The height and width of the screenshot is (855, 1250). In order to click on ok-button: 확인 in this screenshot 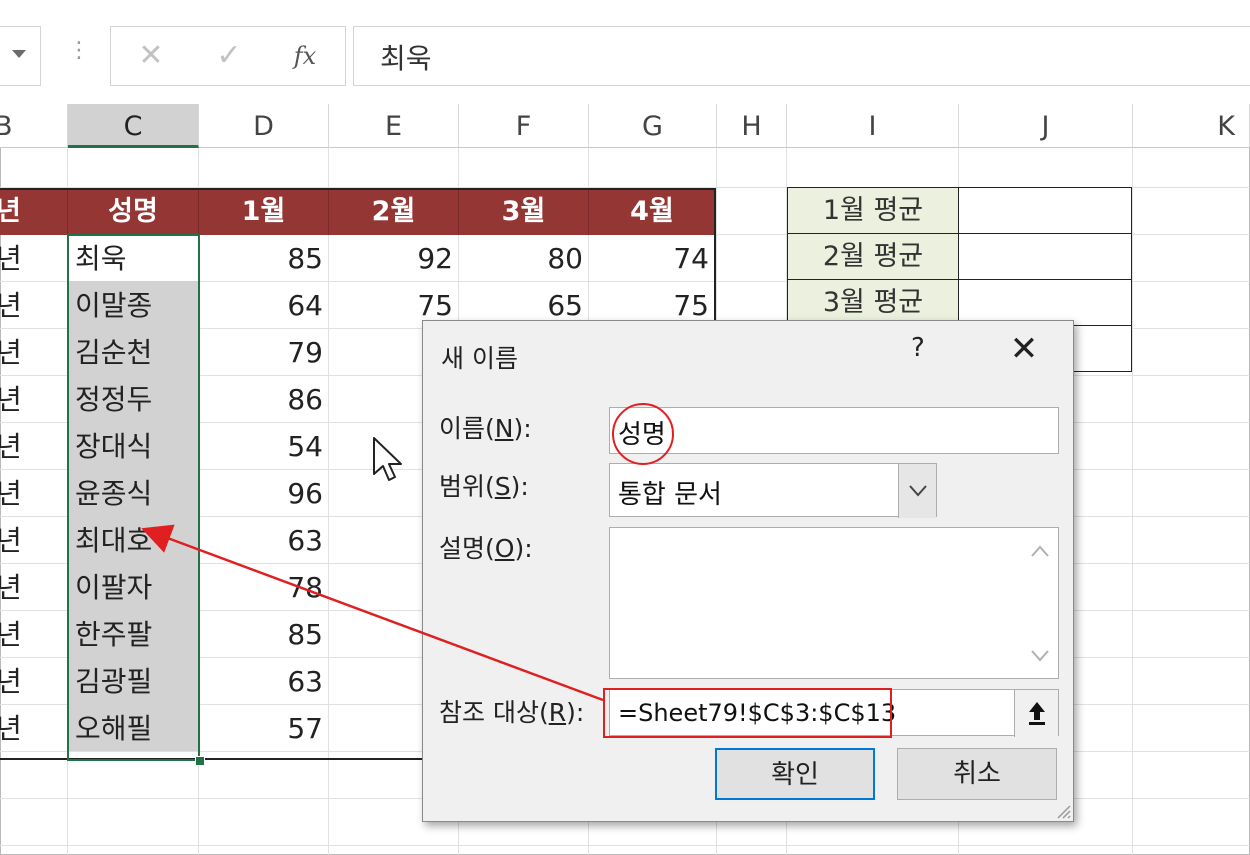, I will do `click(795, 774)`.